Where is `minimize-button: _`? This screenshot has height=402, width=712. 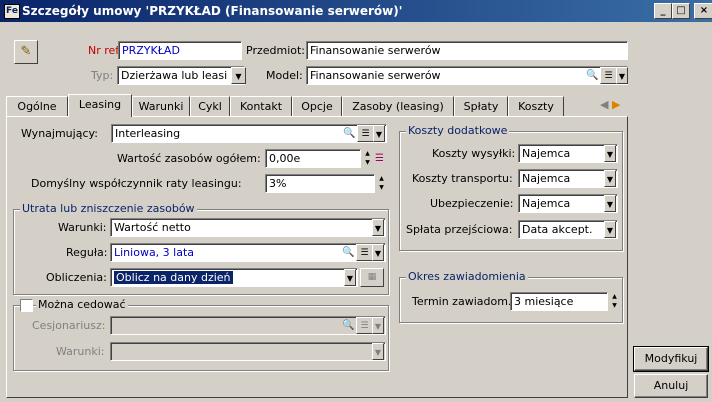 minimize-button: _ is located at coordinates (663, 11).